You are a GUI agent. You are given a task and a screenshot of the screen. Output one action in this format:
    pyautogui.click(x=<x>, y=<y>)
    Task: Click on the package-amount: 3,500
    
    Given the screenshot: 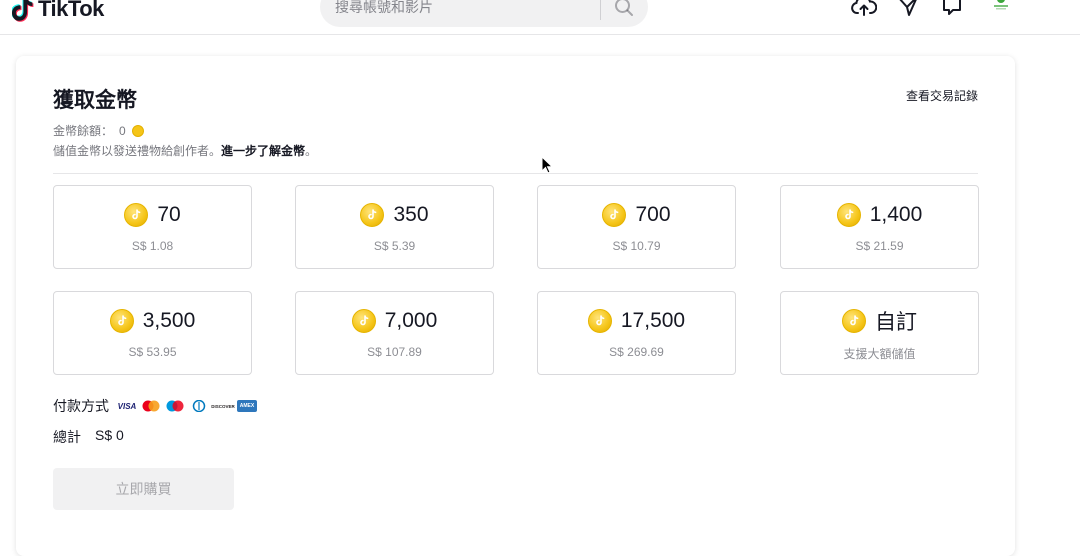 What is the action you would take?
    pyautogui.click(x=169, y=320)
    